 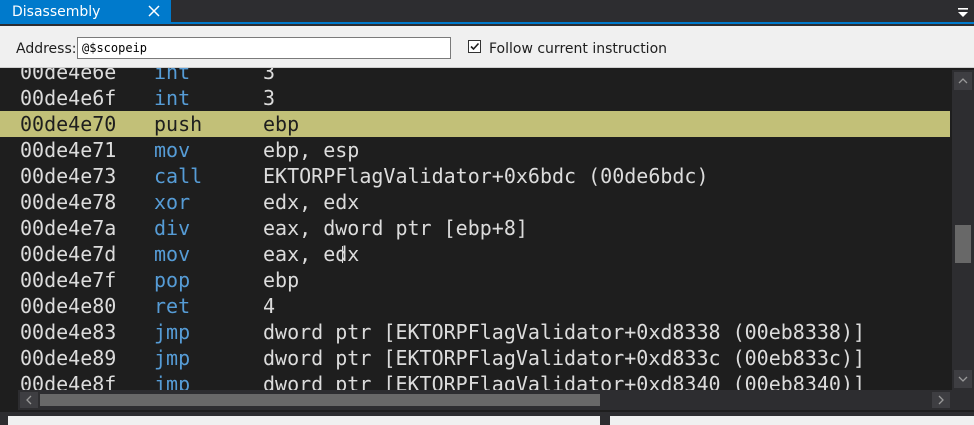 What do you see at coordinates (475, 98) in the screenshot?
I see `instruction-row: 00de4e6f int 3` at bounding box center [475, 98].